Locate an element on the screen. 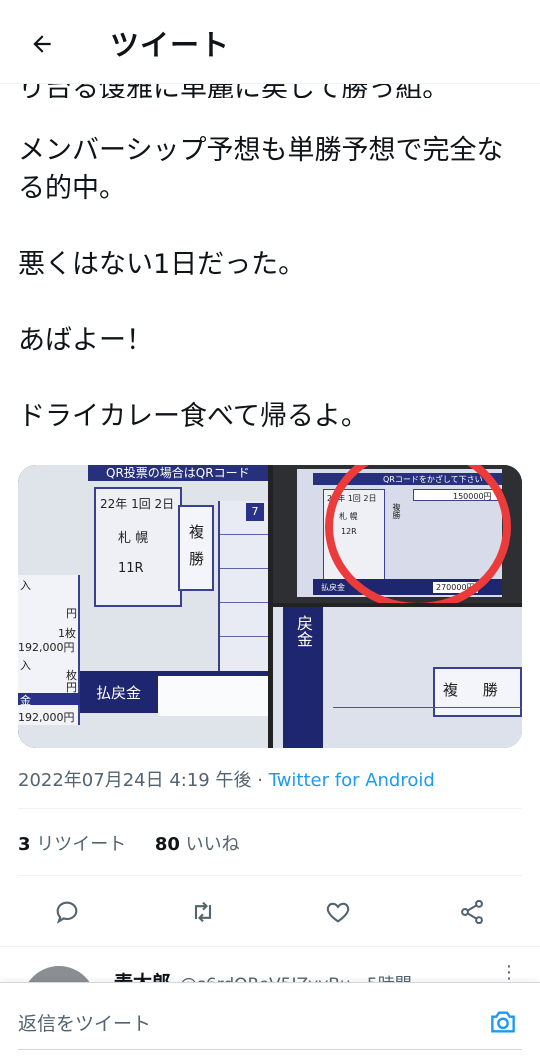 The height and width of the screenshot is (1057, 540). tweet-paragraph: 悪くはない1日だった。 is located at coordinates (162, 264).